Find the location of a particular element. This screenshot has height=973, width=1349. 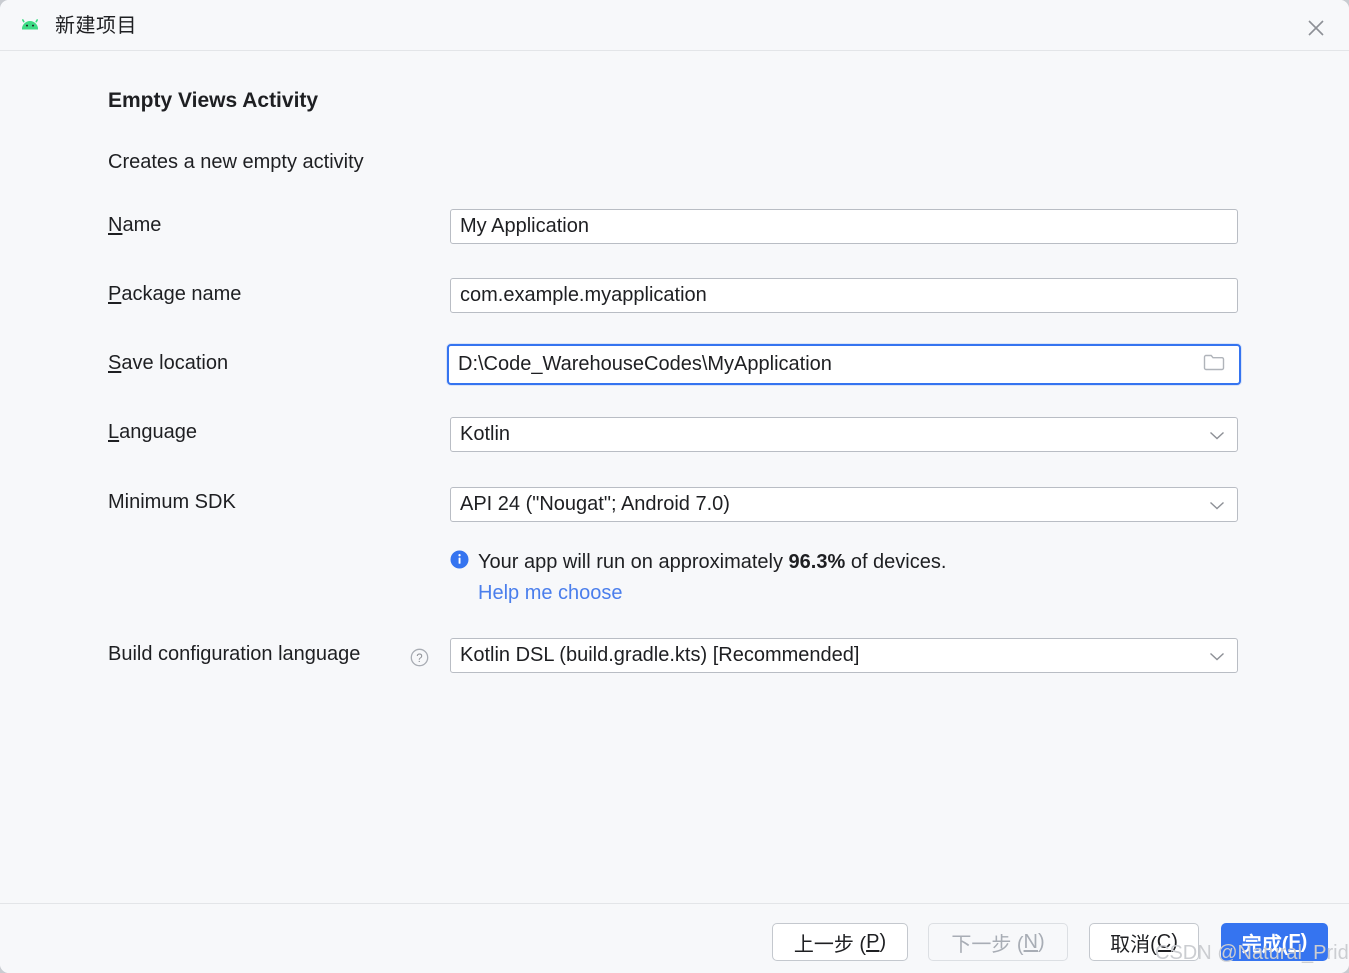

label-package-name-mnemonic: P is located at coordinates (115, 294).